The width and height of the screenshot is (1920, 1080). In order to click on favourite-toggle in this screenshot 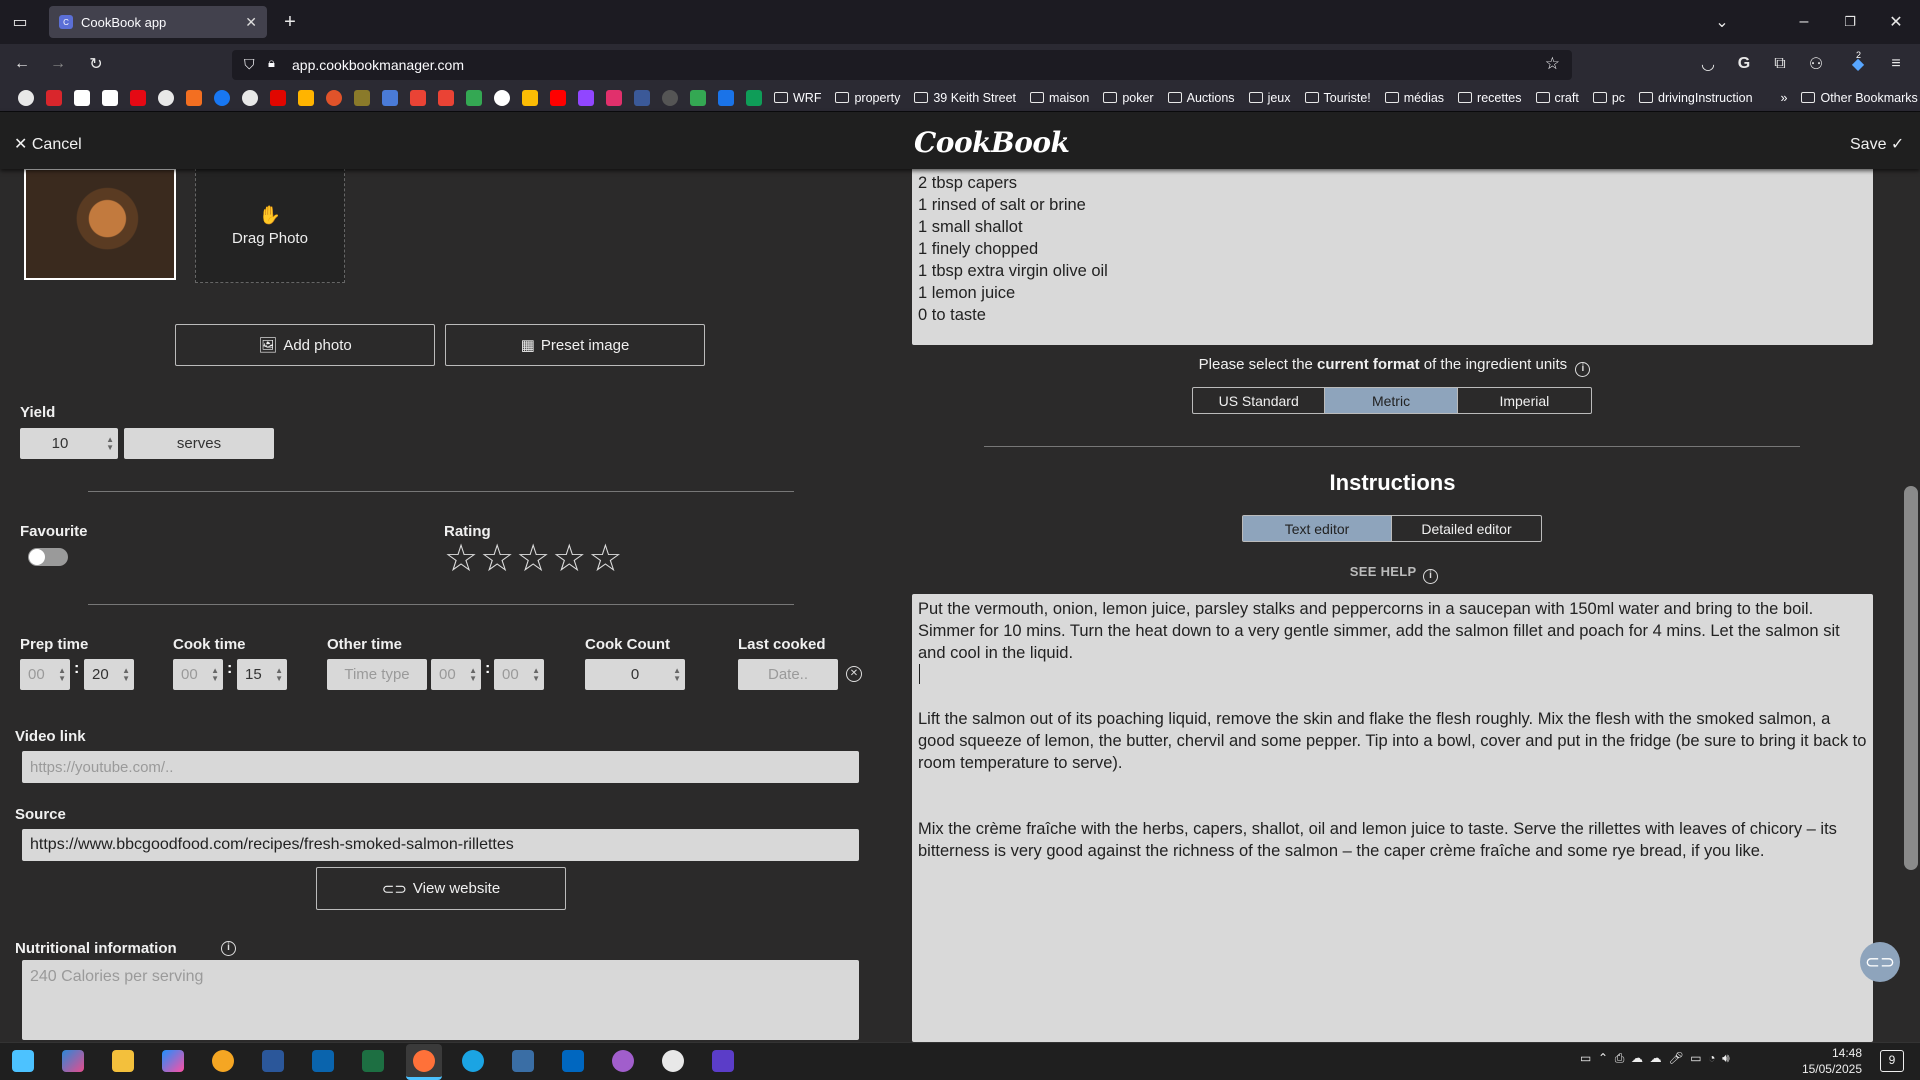, I will do `click(48, 557)`.